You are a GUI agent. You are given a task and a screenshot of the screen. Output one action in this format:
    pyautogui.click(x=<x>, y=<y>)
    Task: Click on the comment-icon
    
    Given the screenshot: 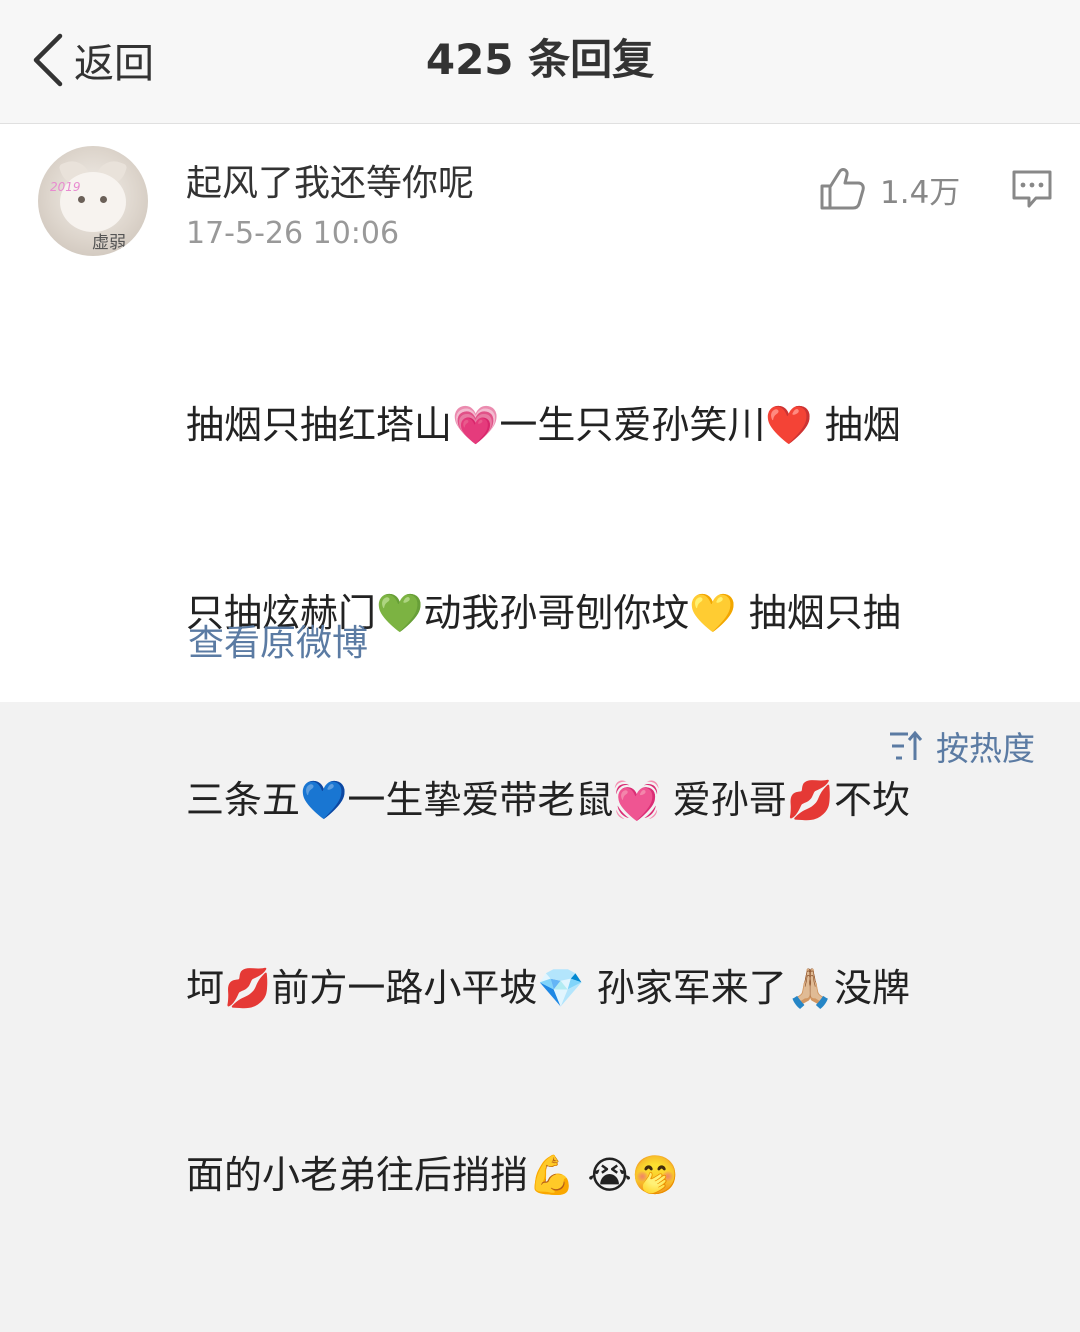 What is the action you would take?
    pyautogui.click(x=1032, y=189)
    